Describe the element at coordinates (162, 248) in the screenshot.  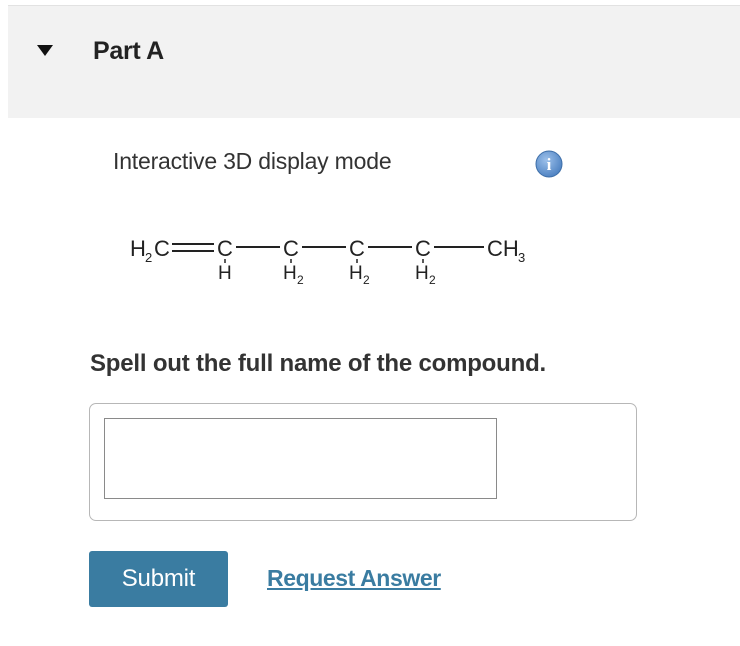
I see `atom-h2c-c: C` at that location.